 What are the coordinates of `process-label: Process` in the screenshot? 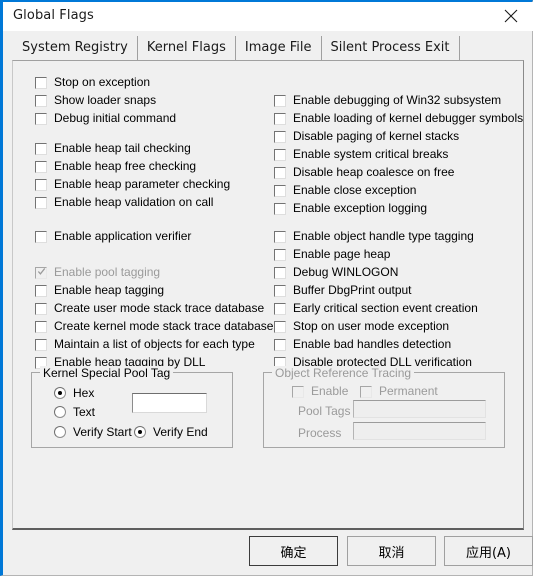 It's located at (320, 433).